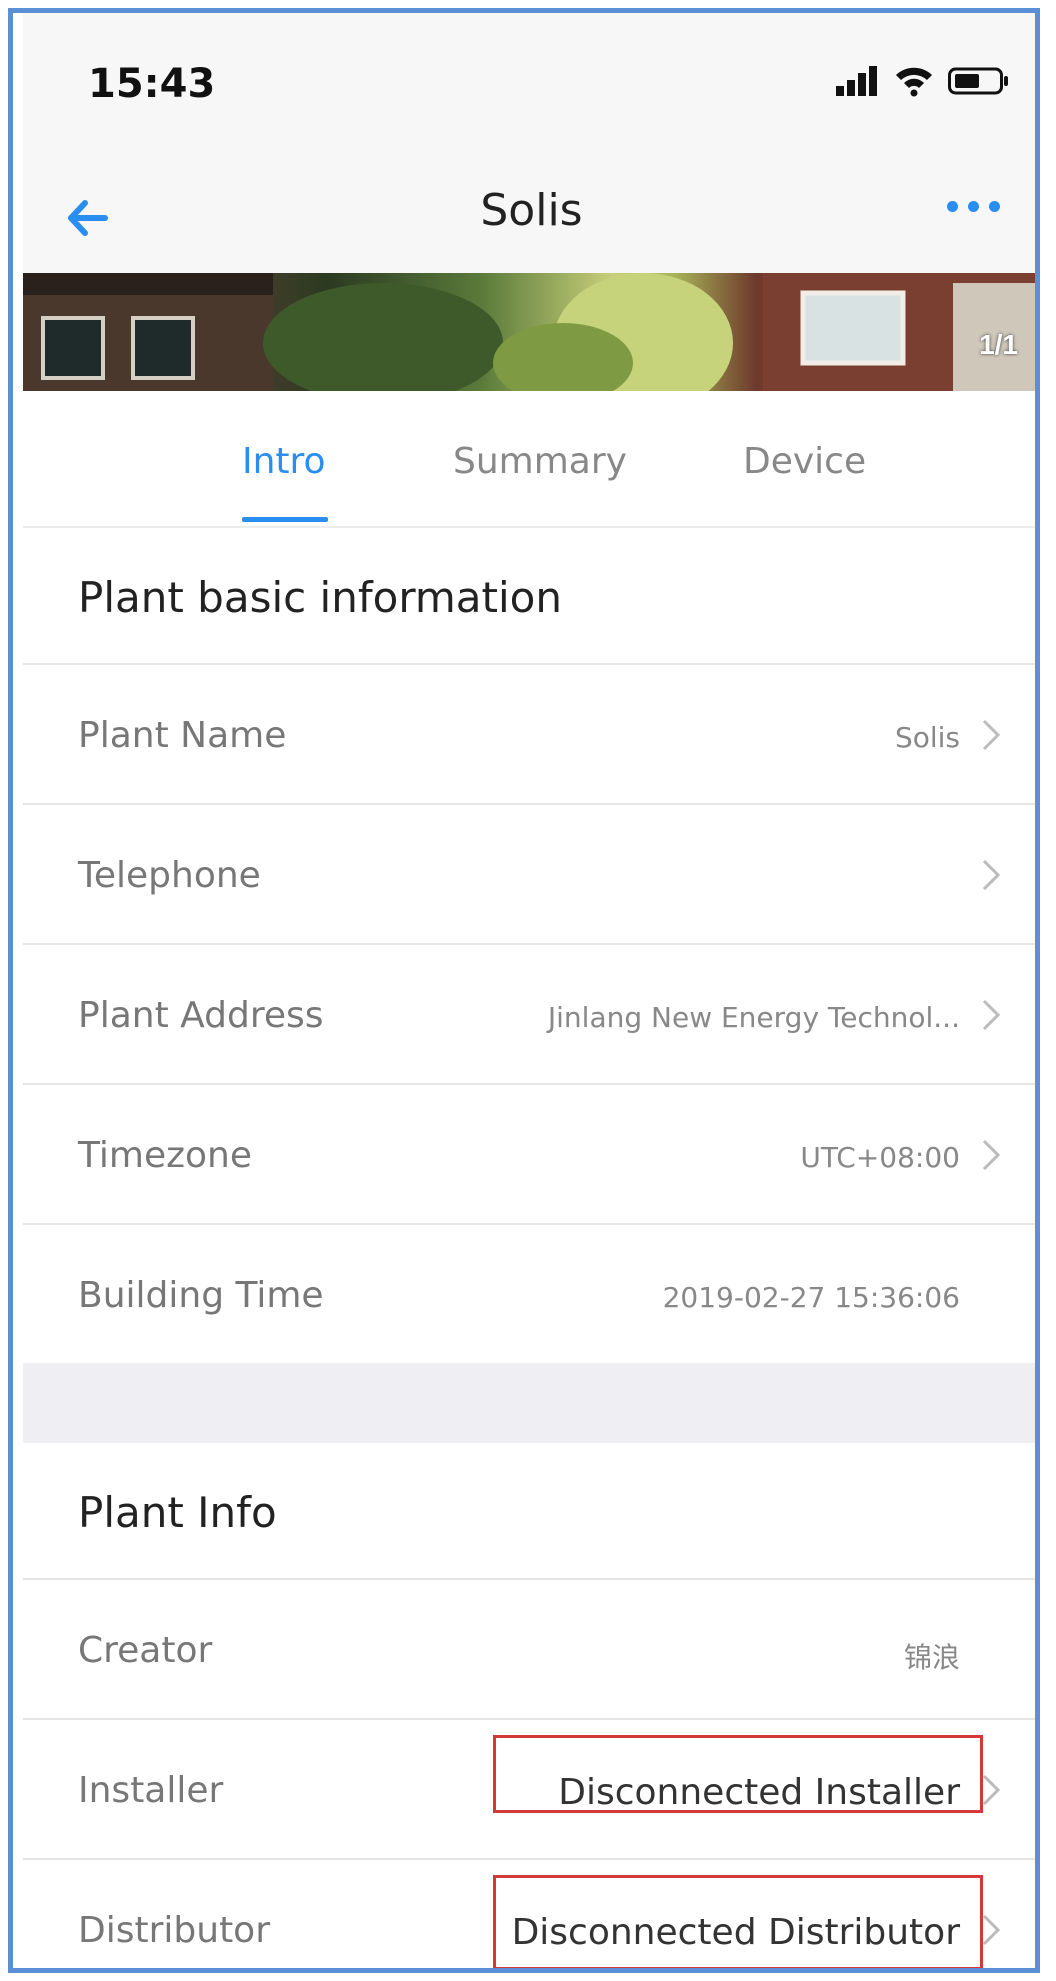 Image resolution: width=1056 pixels, height=1981 pixels. Describe the element at coordinates (931, 1657) in the screenshot. I see `row-value: 锦浪` at that location.